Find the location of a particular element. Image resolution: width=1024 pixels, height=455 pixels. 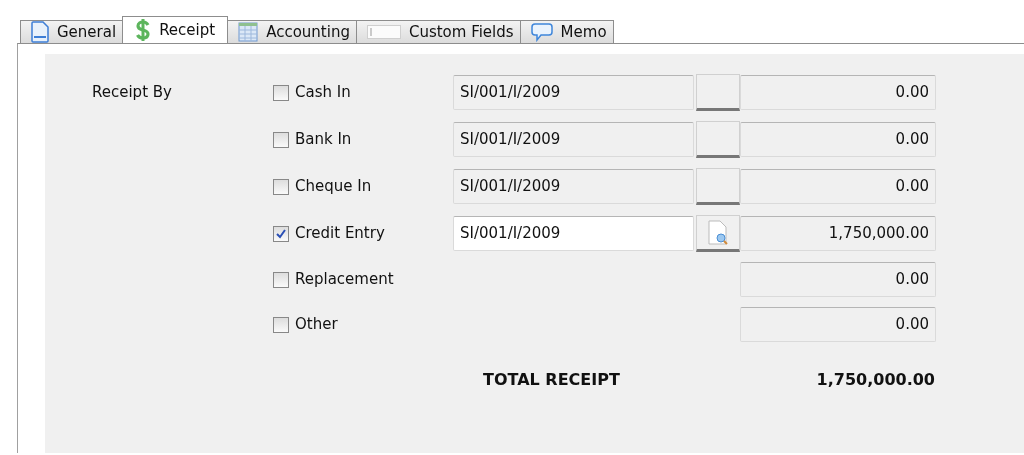

checkbox-label: Replacement is located at coordinates (344, 279).